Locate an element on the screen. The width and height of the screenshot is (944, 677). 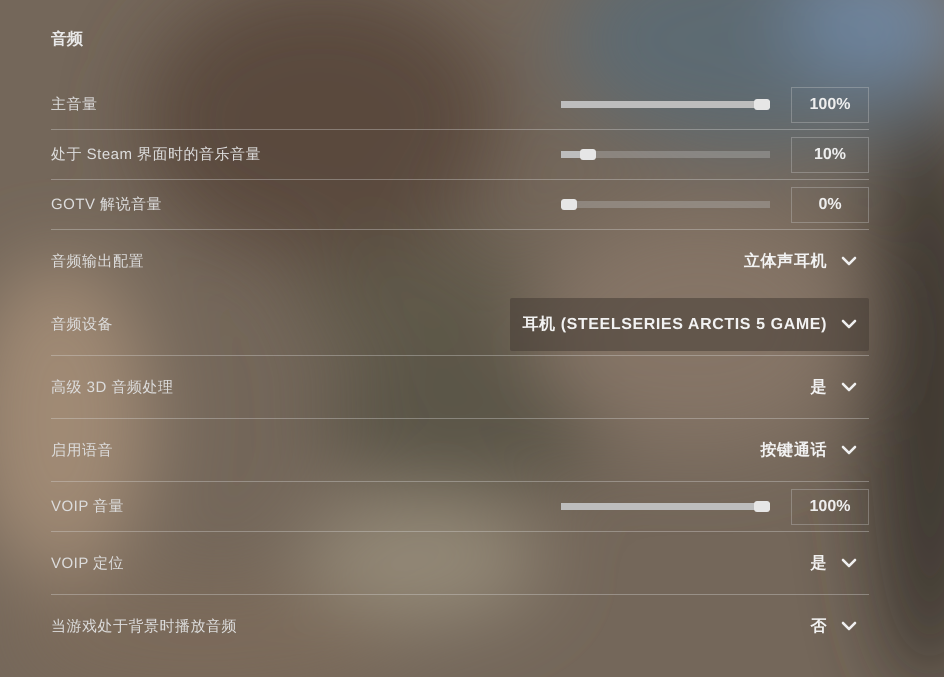
dropdown: 耳机 (STEELSERIES ARCTIS 5 GAME) is located at coordinates (689, 324).